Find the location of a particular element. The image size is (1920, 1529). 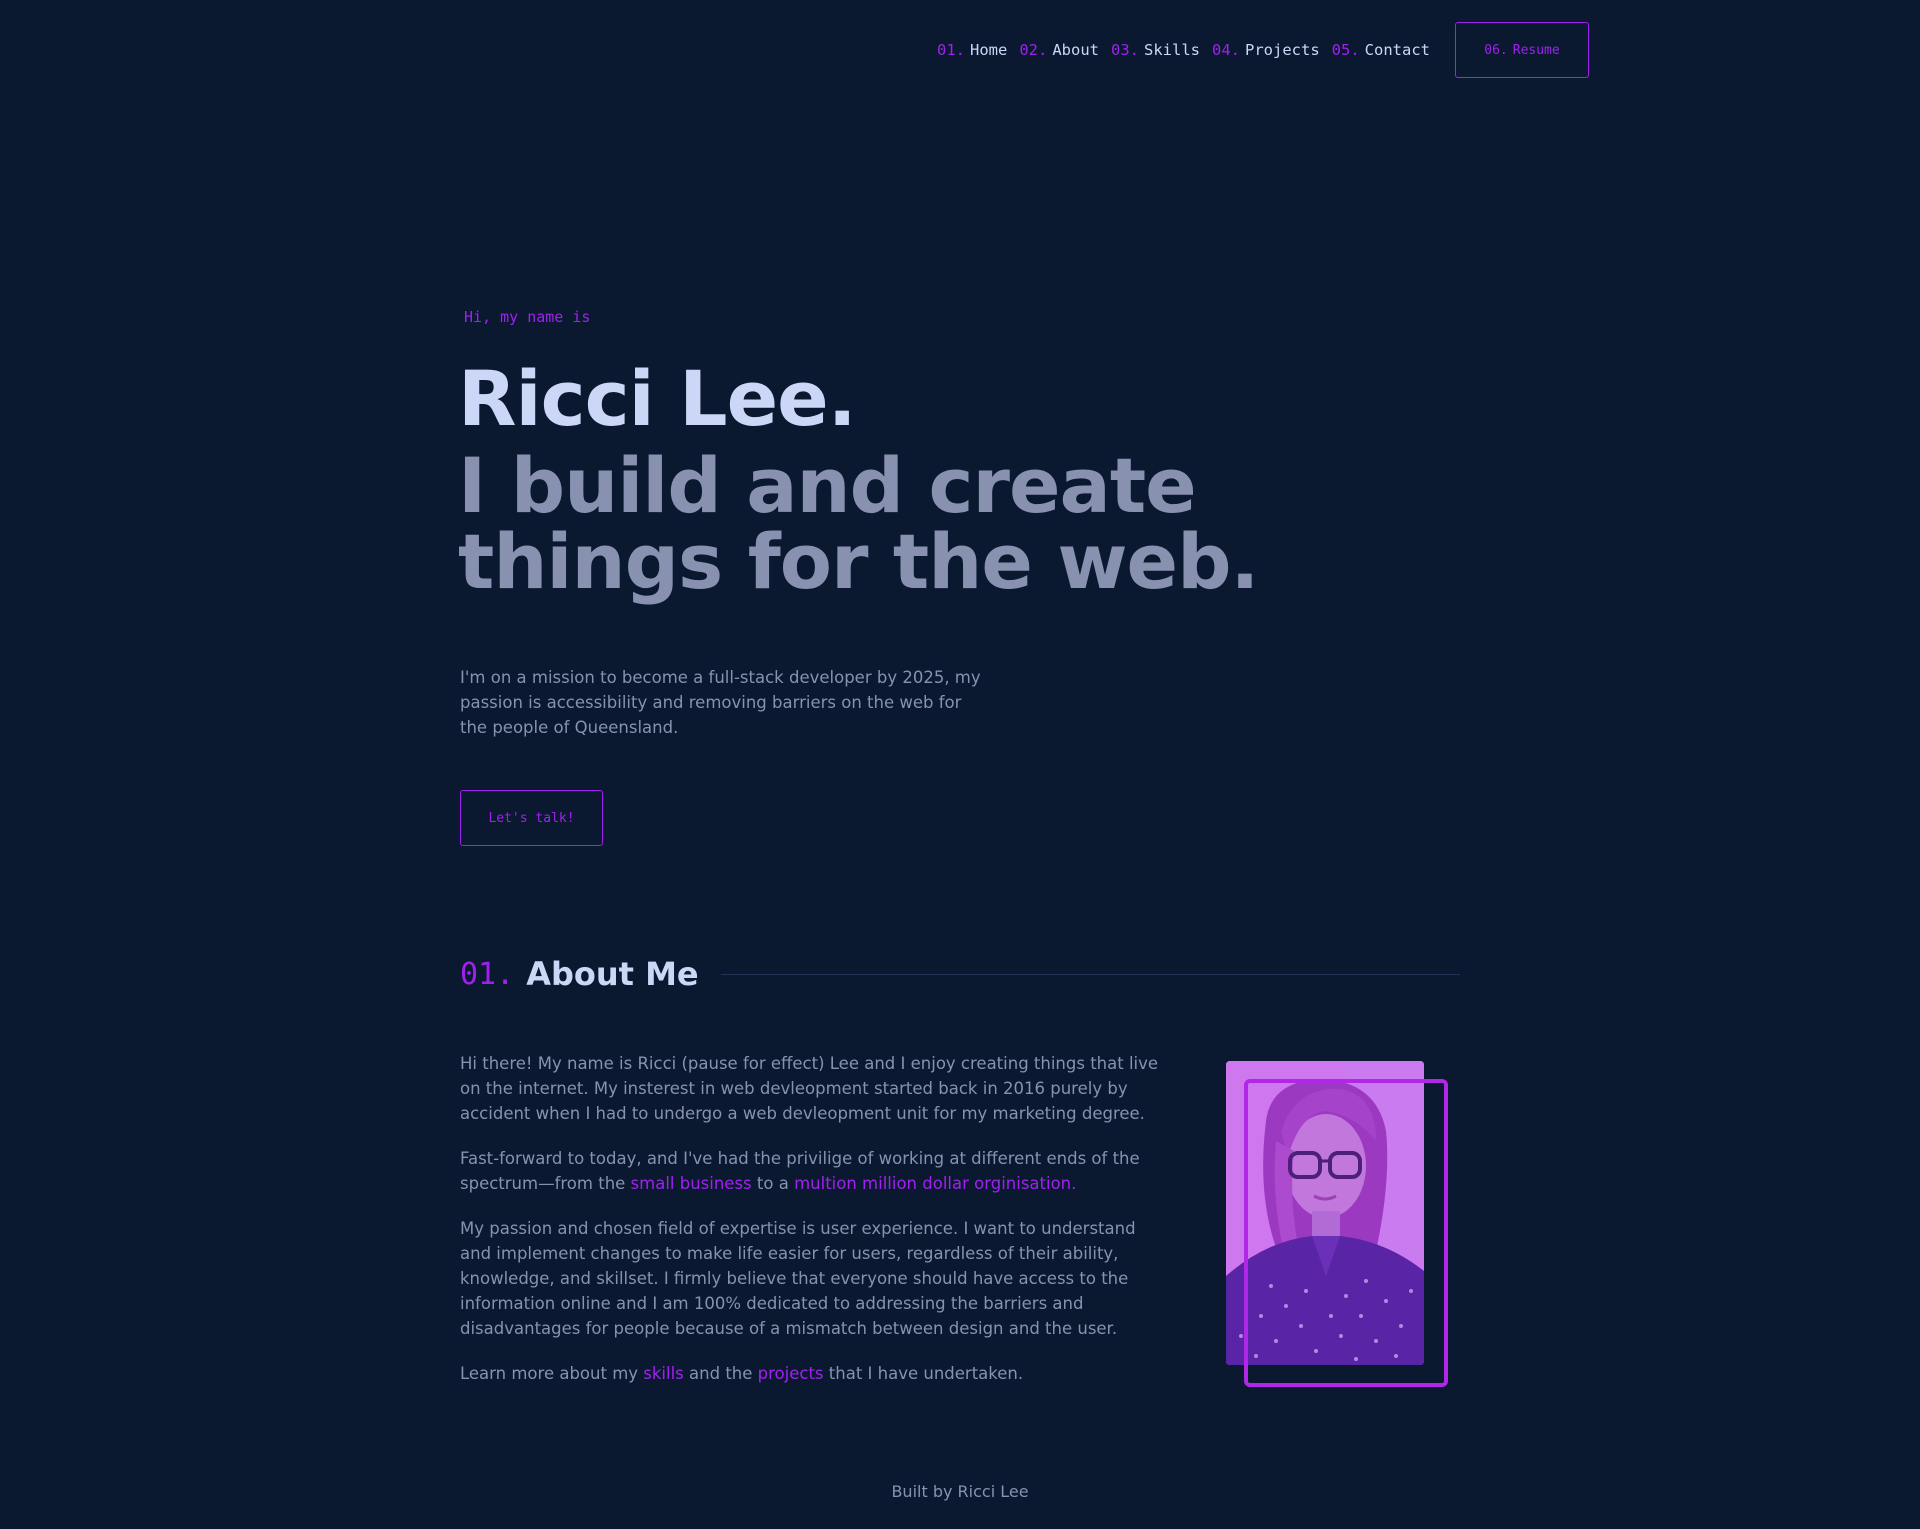

photo-frame is located at coordinates (1346, 1233).